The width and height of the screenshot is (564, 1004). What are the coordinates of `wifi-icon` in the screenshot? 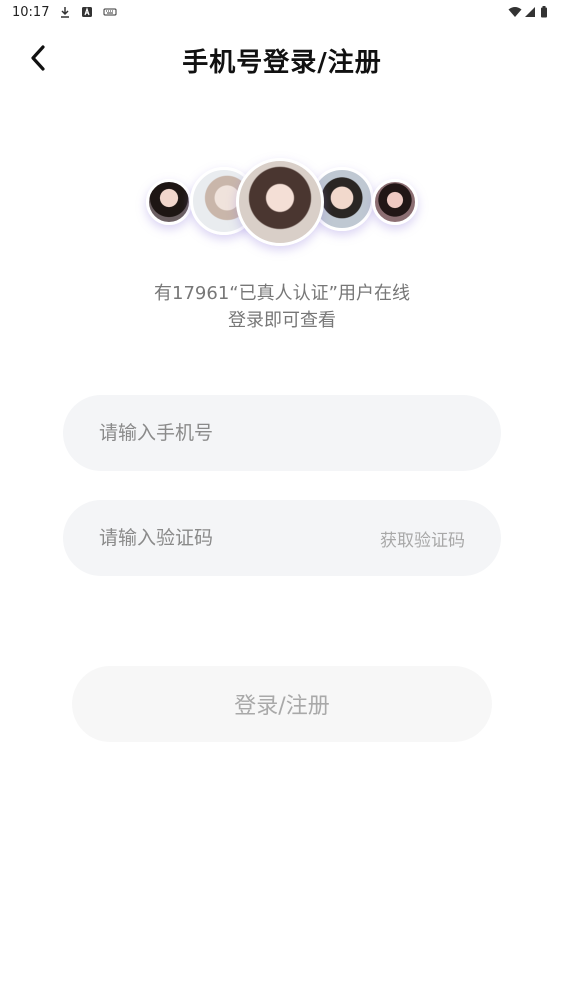 It's located at (515, 12).